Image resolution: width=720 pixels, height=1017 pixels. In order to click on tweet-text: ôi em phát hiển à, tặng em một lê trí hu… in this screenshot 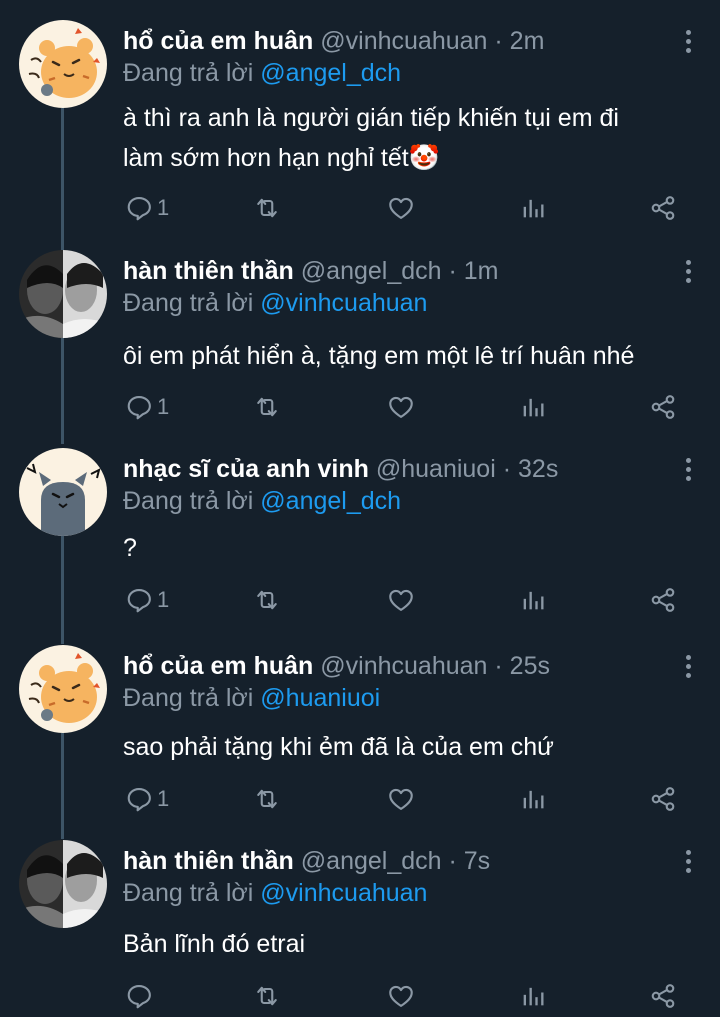, I will do `click(379, 356)`.